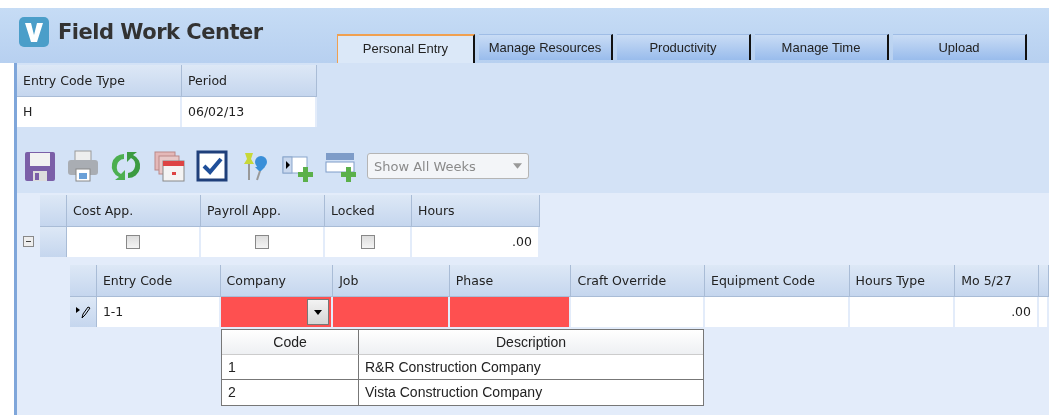 The height and width of the screenshot is (415, 1049). I want to click on column-header: Hours, so click(476, 211).